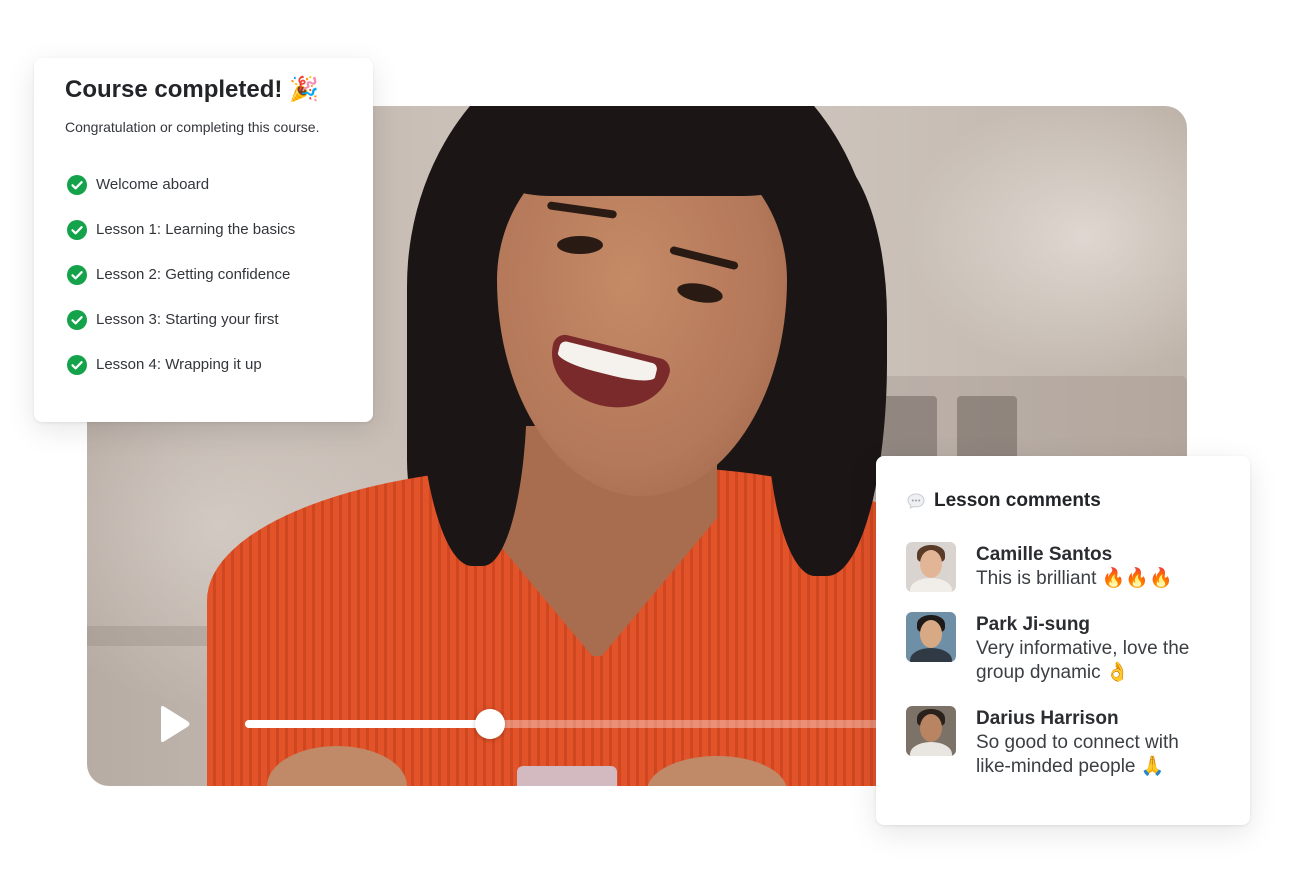 This screenshot has width=1289, height=871. I want to click on comments-title: Lesson comments, so click(1017, 500).